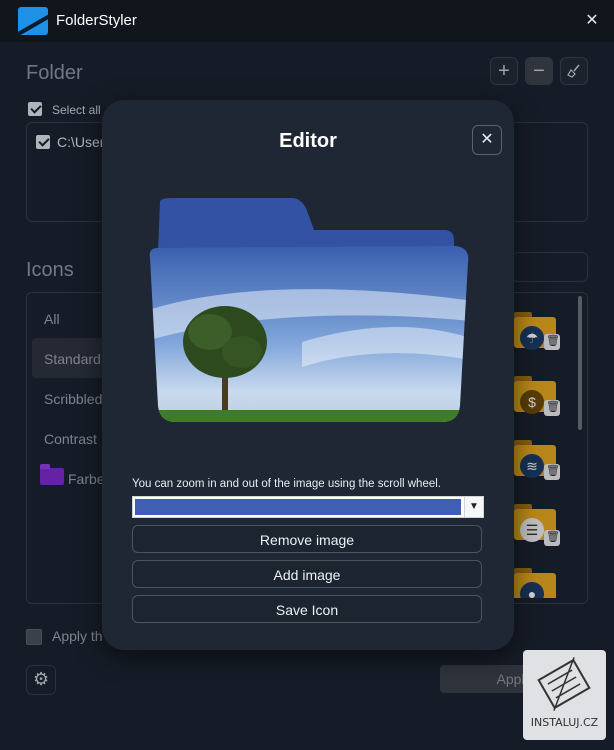  Describe the element at coordinates (308, 141) in the screenshot. I see `editor-title: Editor` at that location.